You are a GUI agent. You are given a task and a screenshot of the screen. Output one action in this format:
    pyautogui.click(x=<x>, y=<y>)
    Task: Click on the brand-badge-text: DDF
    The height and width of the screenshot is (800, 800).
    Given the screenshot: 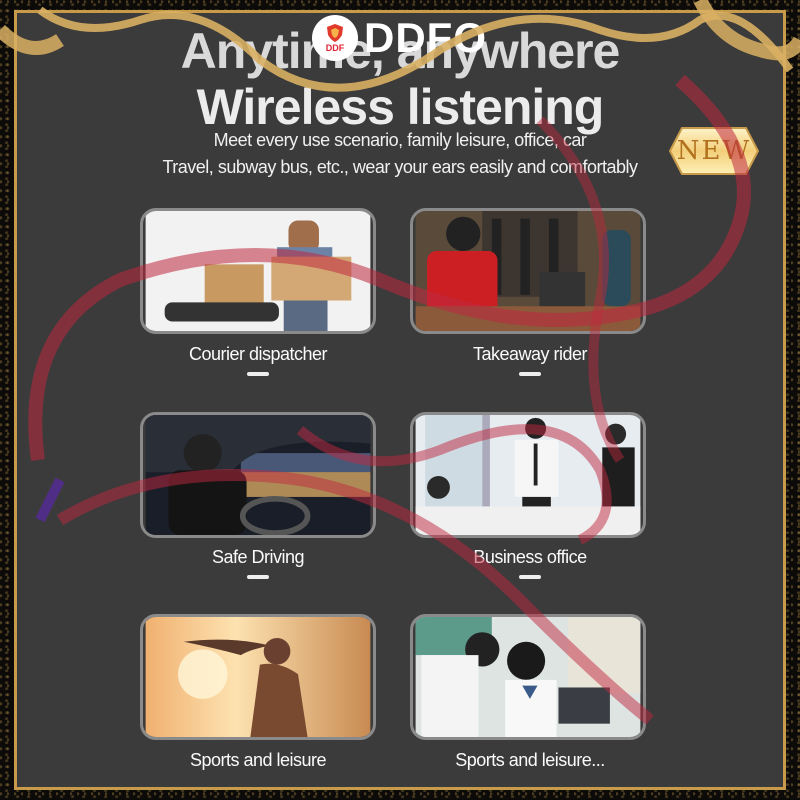 What is the action you would take?
    pyautogui.click(x=335, y=48)
    